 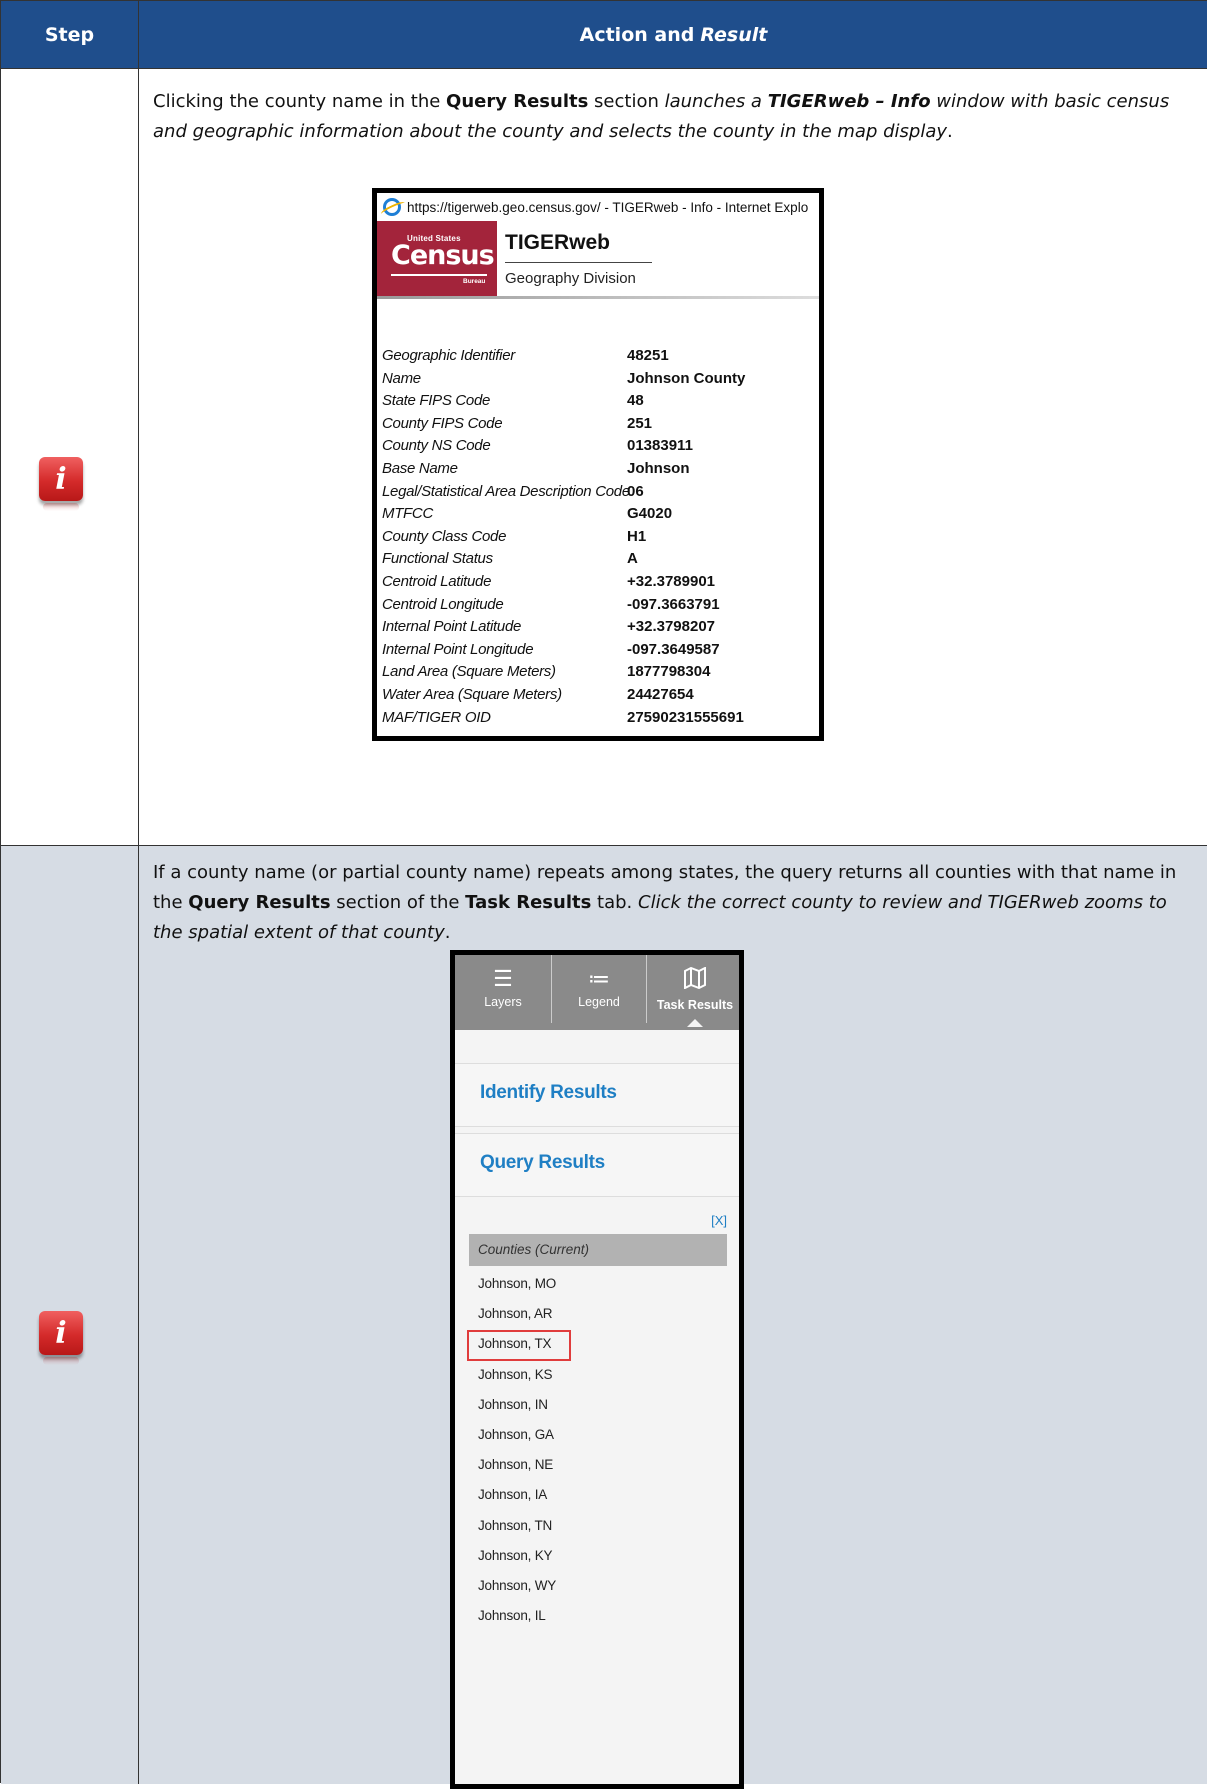 What do you see at coordinates (598, 1495) in the screenshot?
I see `county-item: Johnson, IA` at bounding box center [598, 1495].